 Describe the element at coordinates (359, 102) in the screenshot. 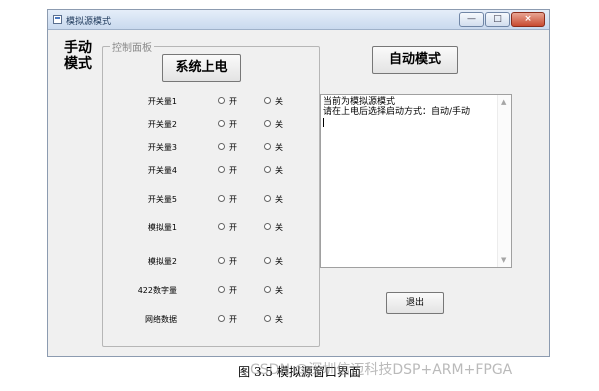

I see `log-line: 当前为模拟源模式` at that location.